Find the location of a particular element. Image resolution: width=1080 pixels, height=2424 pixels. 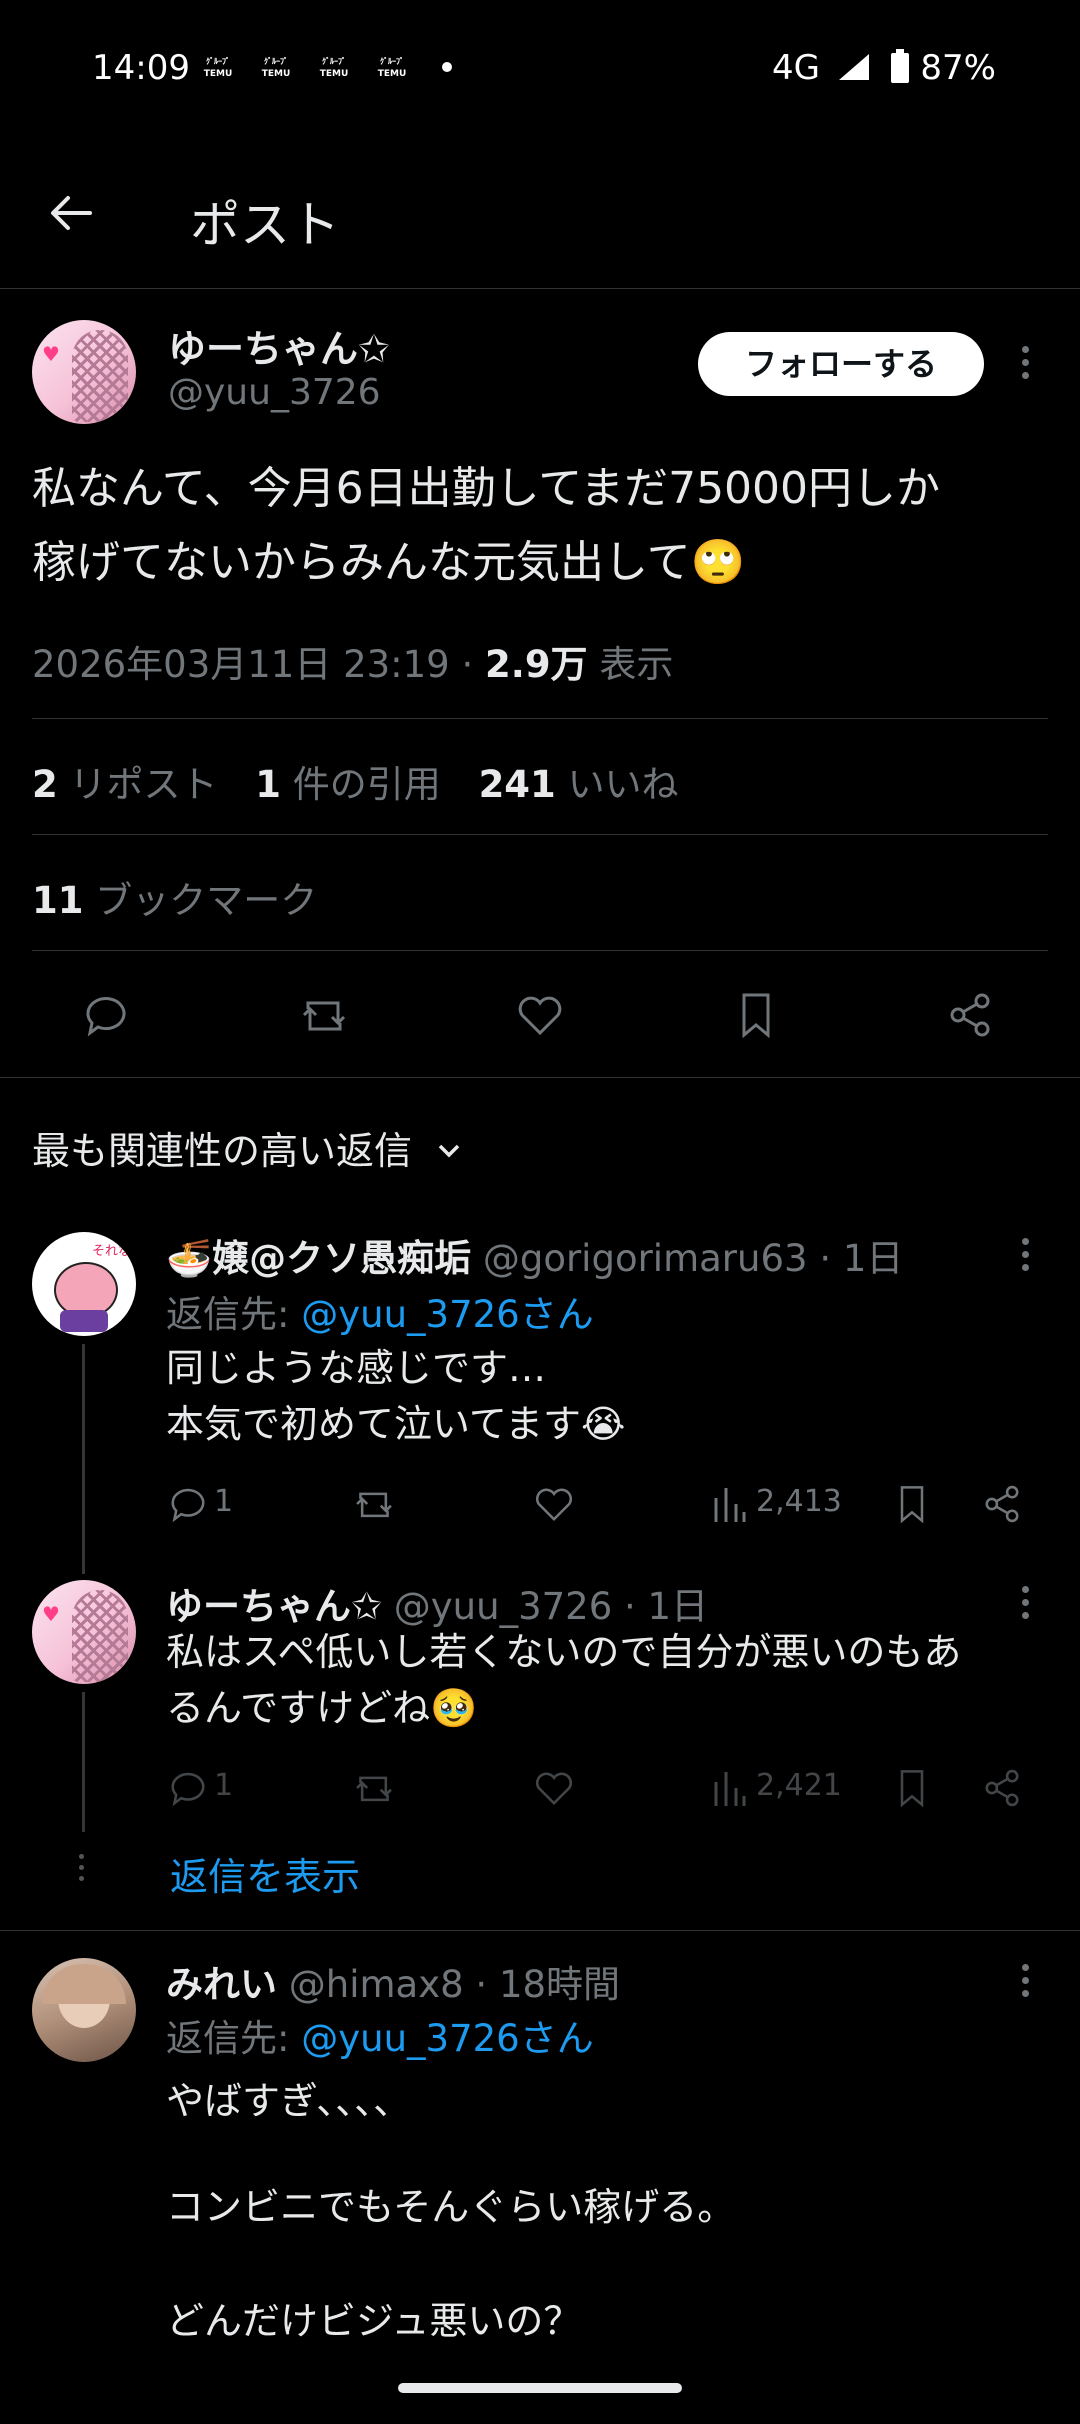

reply-views: 2,413 is located at coordinates (799, 1501).